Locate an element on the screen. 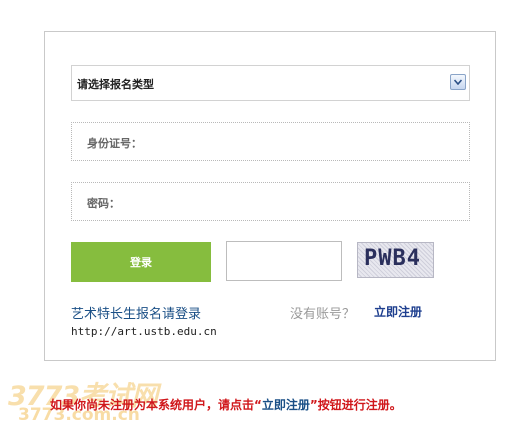 The width and height of the screenshot is (520, 442). id-number-label: 身份证号： is located at coordinates (114, 143).